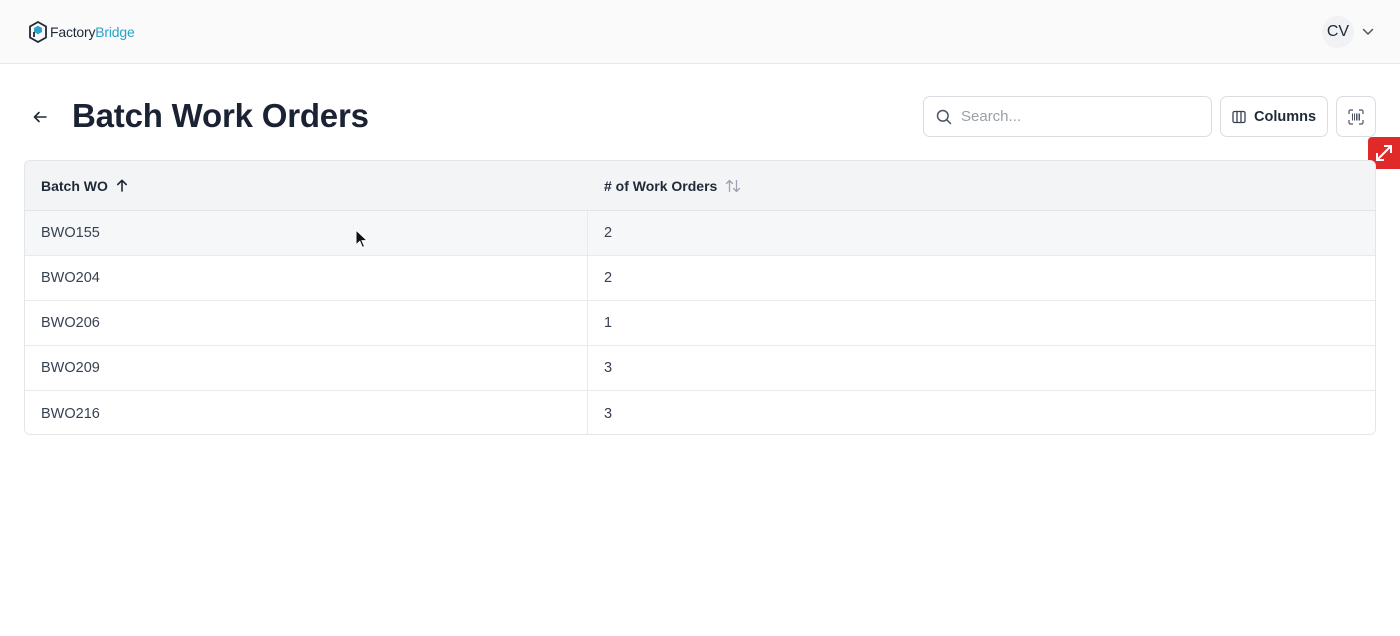 The image size is (1400, 636). Describe the element at coordinates (1368, 32) in the screenshot. I see `chevron-down-icon` at that location.